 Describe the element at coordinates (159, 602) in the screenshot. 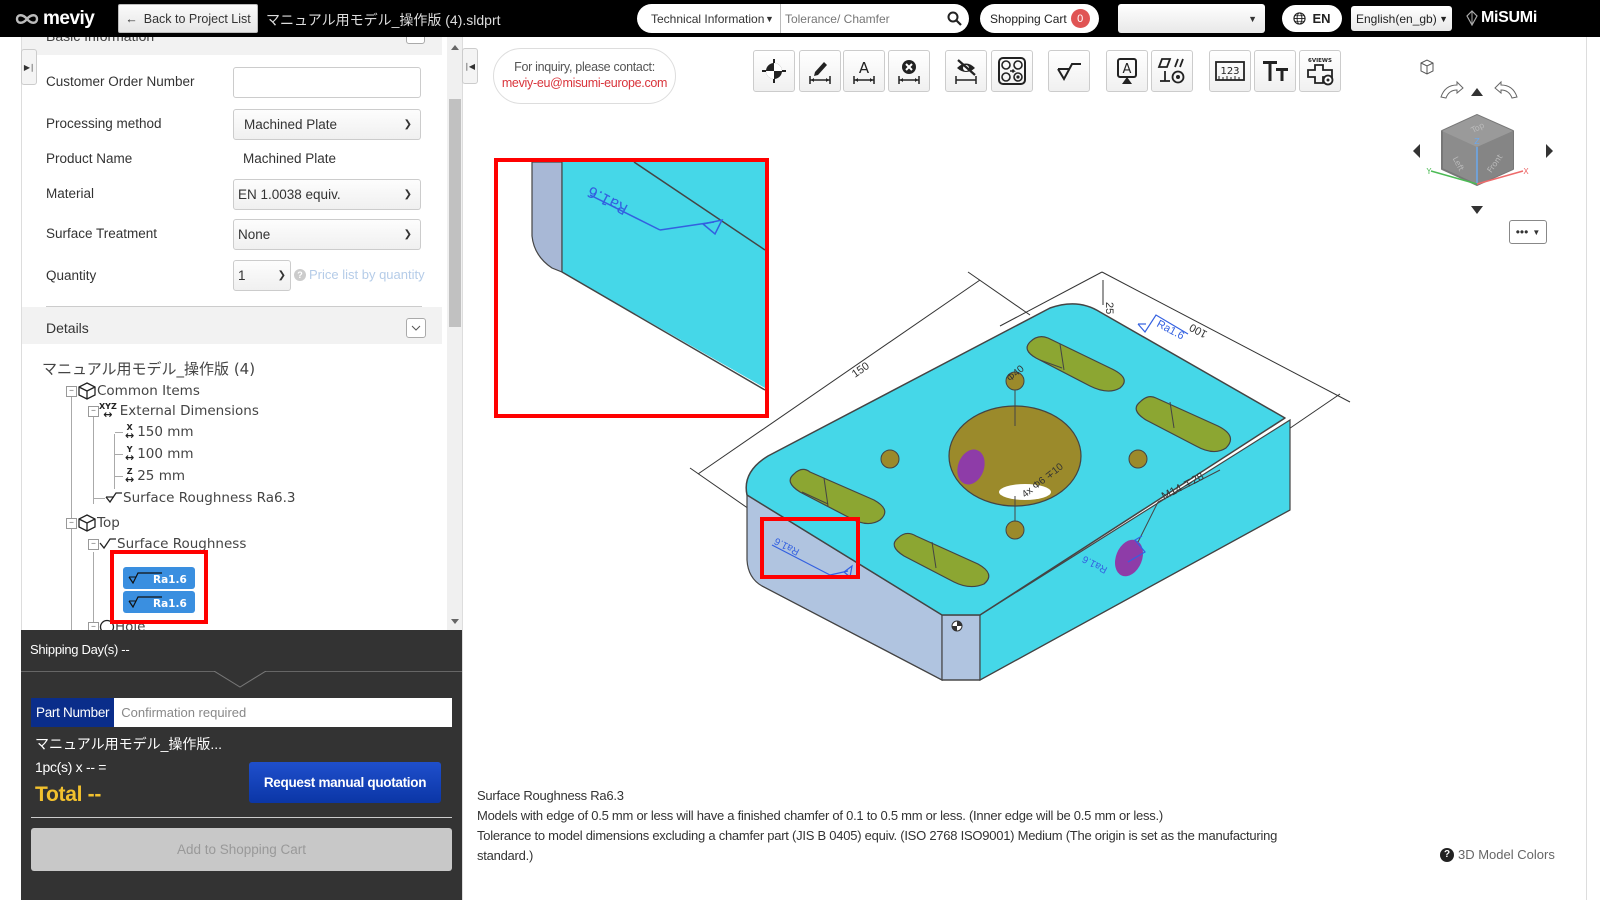

I see `tree-item-ra-2: Ra1.6` at that location.